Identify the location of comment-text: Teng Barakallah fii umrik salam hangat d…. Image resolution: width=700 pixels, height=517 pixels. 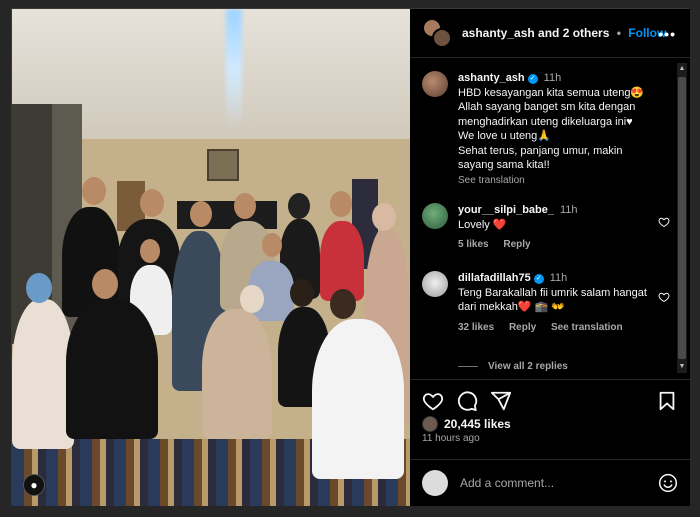
(552, 300).